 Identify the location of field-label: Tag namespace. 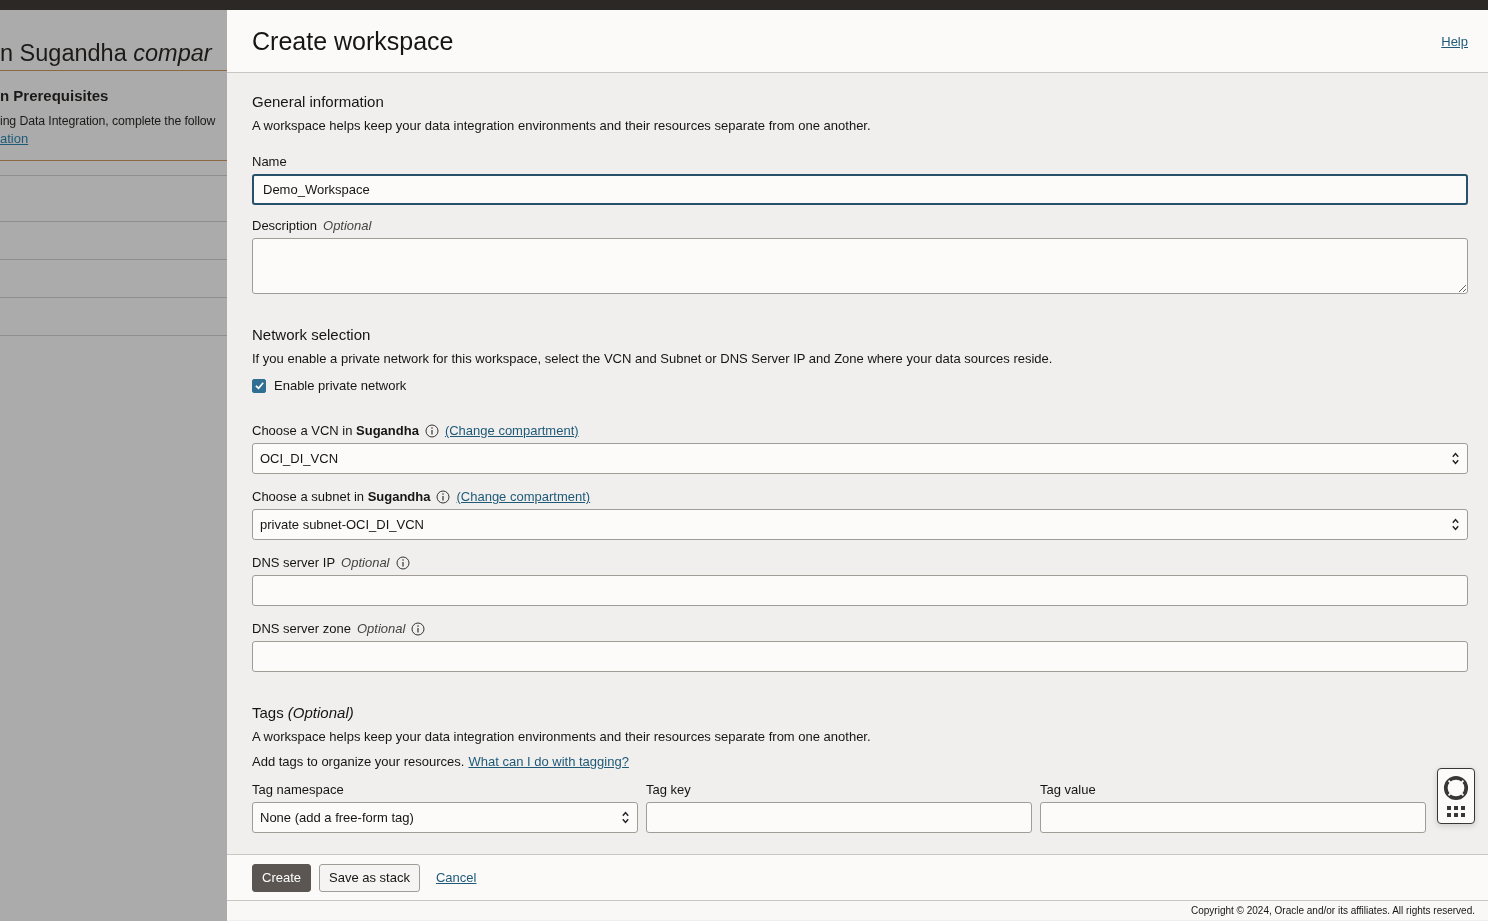
(298, 790).